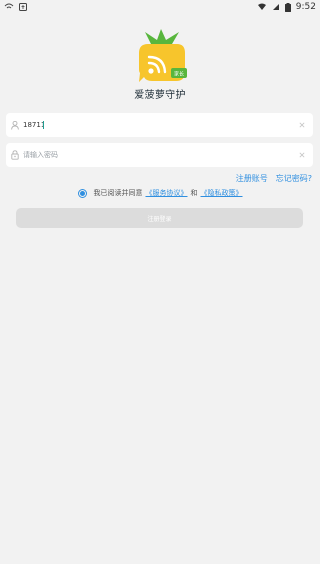 The width and height of the screenshot is (320, 564). I want to click on password-field, so click(159, 155).